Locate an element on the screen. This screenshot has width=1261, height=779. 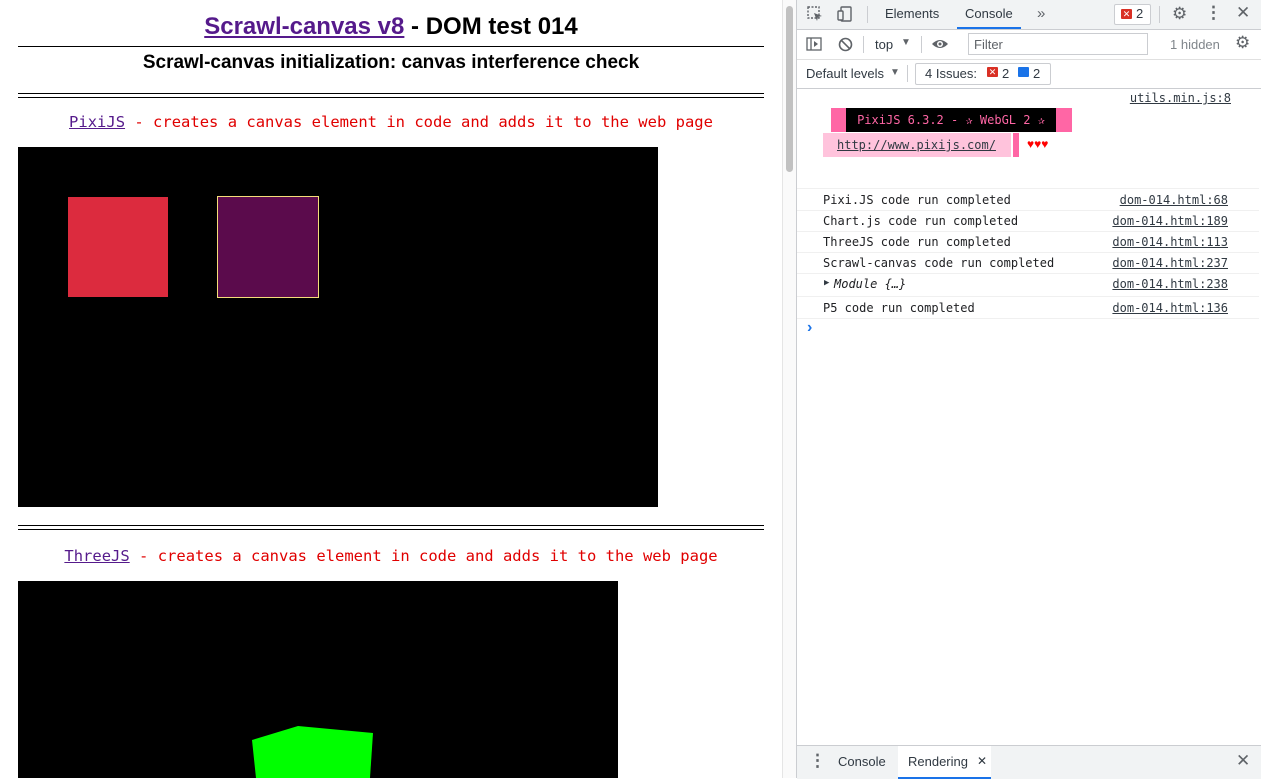
log-separator is located at coordinates (1028, 188).